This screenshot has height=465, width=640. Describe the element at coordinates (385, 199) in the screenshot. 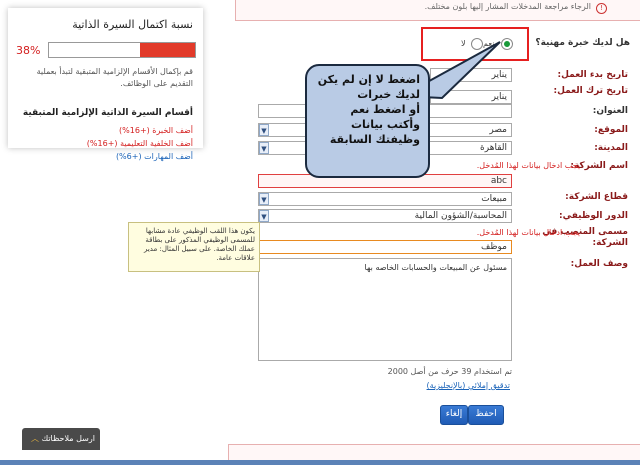

I see `sector-select: مبيعات` at that location.